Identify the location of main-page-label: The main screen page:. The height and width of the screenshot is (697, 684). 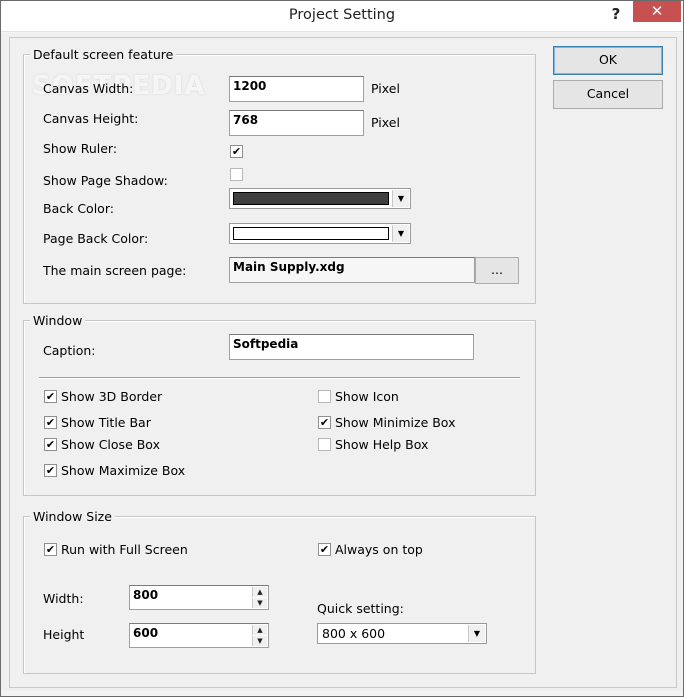
(115, 270).